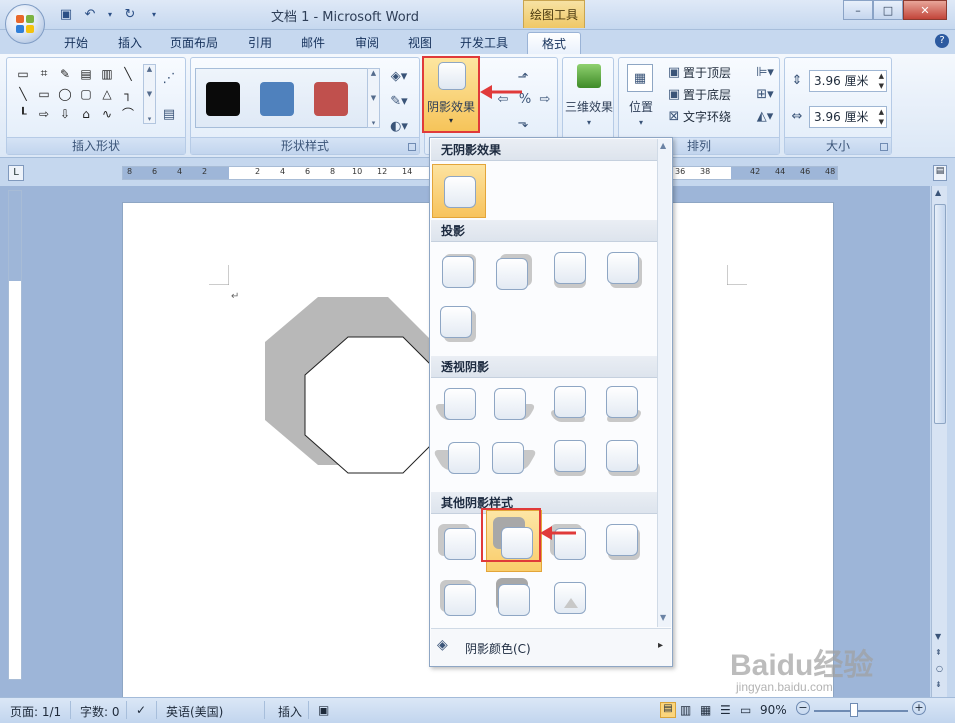  What do you see at coordinates (169, 78) in the screenshot?
I see `edit-shape-icon: ⋰` at bounding box center [169, 78].